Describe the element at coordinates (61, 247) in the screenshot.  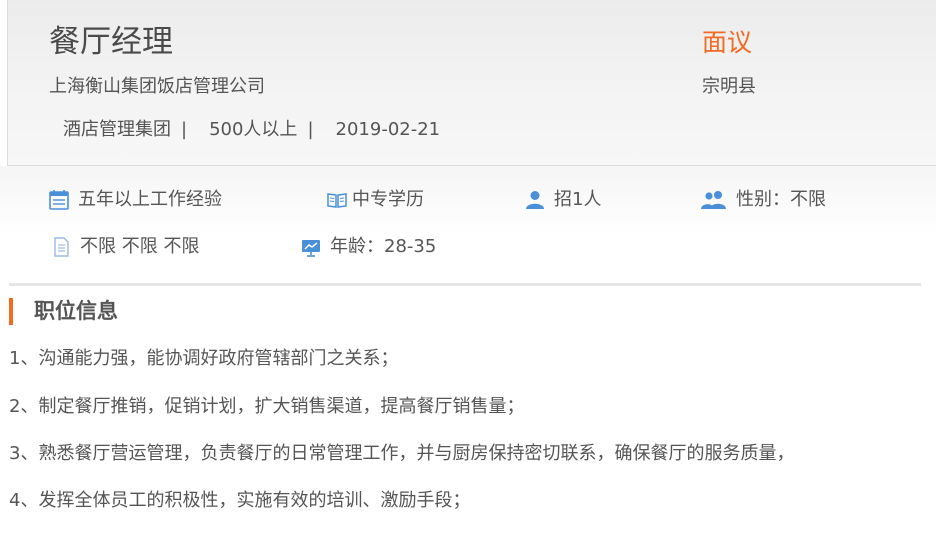
I see `document-icon` at that location.